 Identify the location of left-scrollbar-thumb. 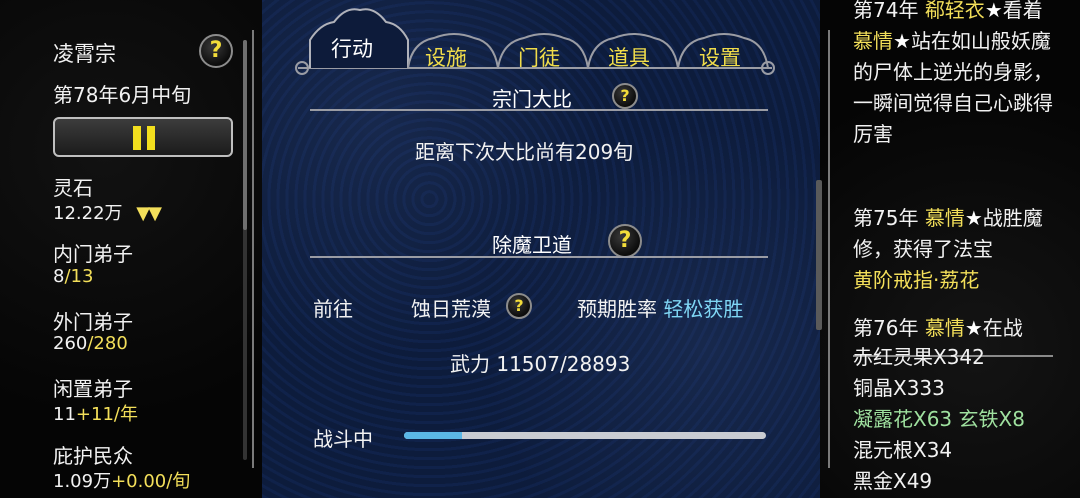
(245, 135).